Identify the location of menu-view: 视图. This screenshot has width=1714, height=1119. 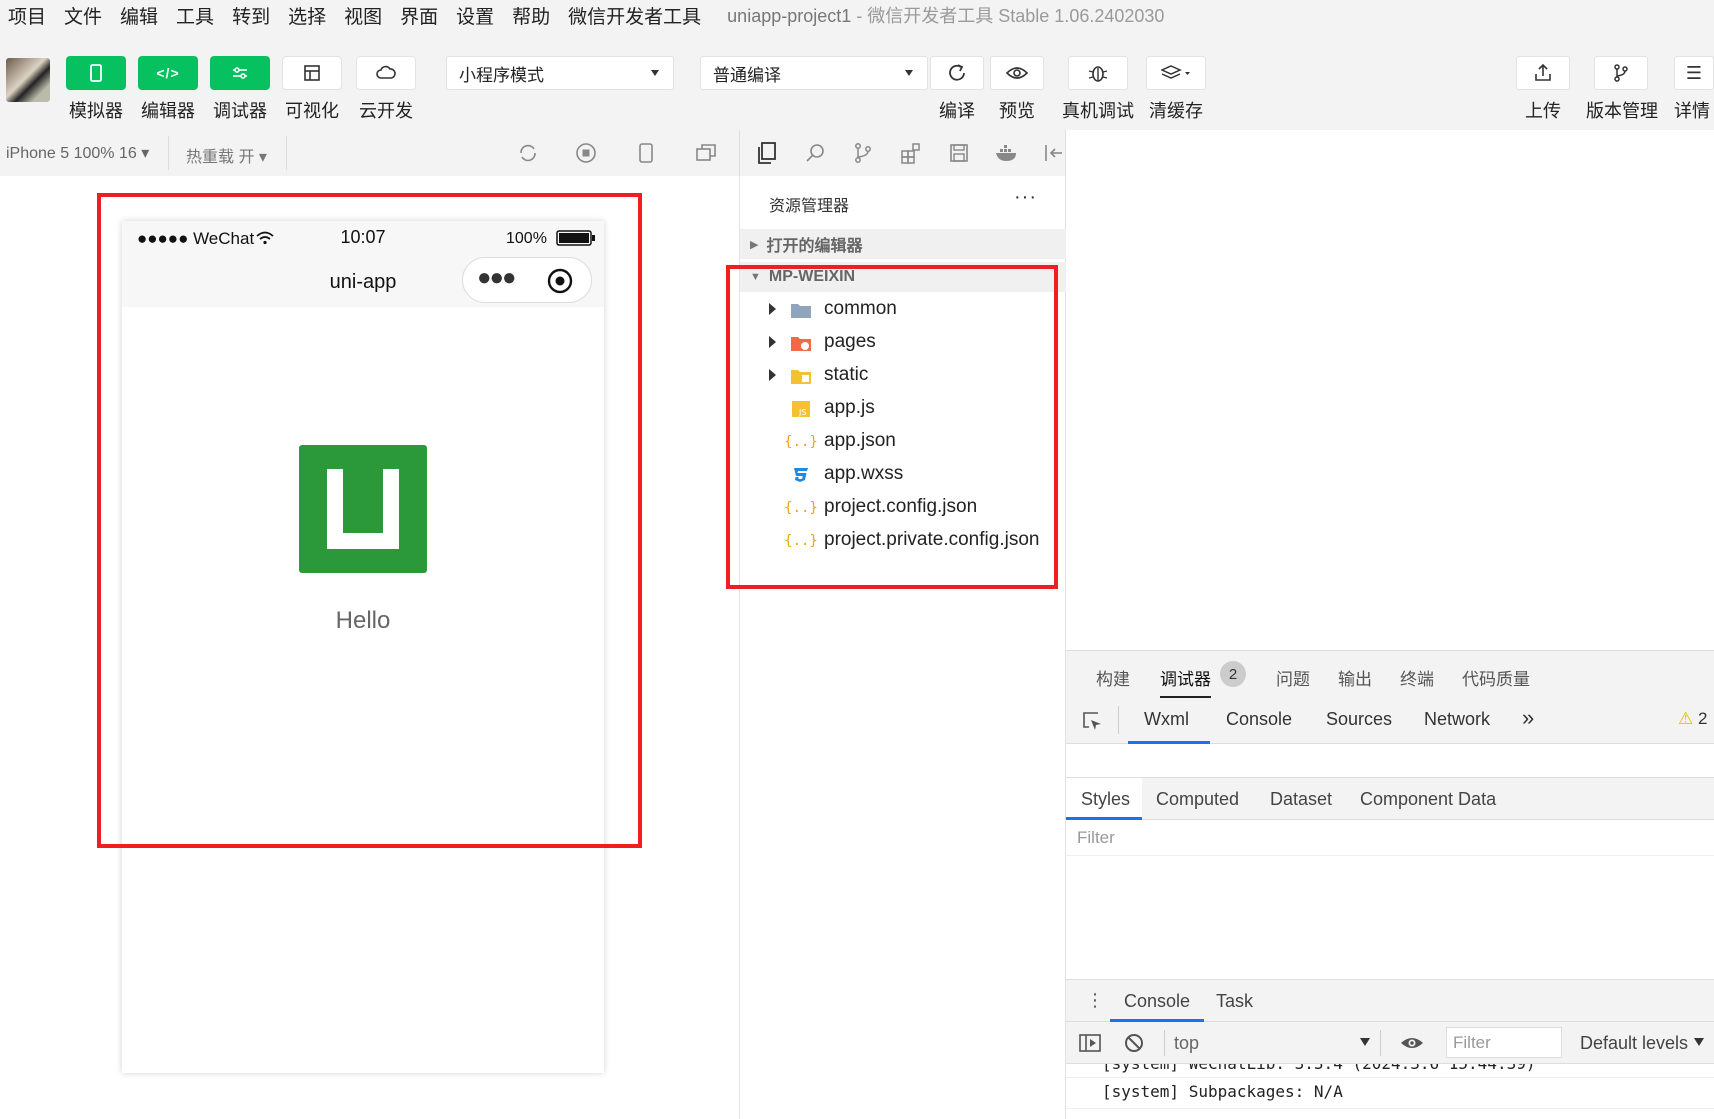
(363, 15).